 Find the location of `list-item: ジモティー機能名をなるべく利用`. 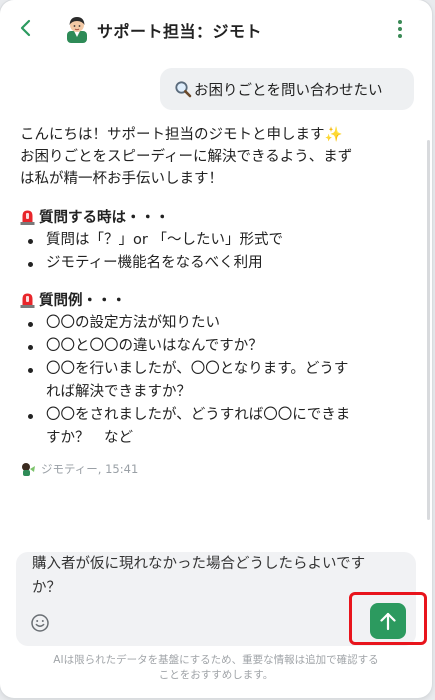

list-item: ジモティー機能名をなるべく利用 is located at coordinates (210, 263).